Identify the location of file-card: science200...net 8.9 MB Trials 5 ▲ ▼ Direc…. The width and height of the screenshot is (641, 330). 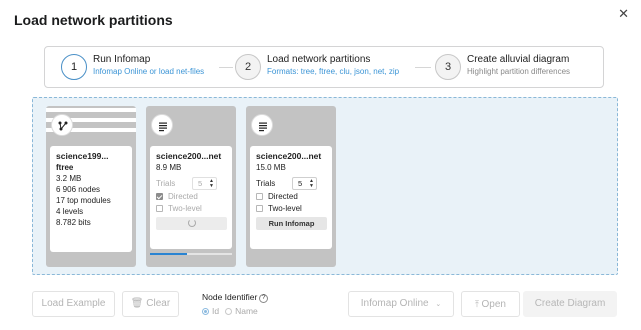
(191, 186).